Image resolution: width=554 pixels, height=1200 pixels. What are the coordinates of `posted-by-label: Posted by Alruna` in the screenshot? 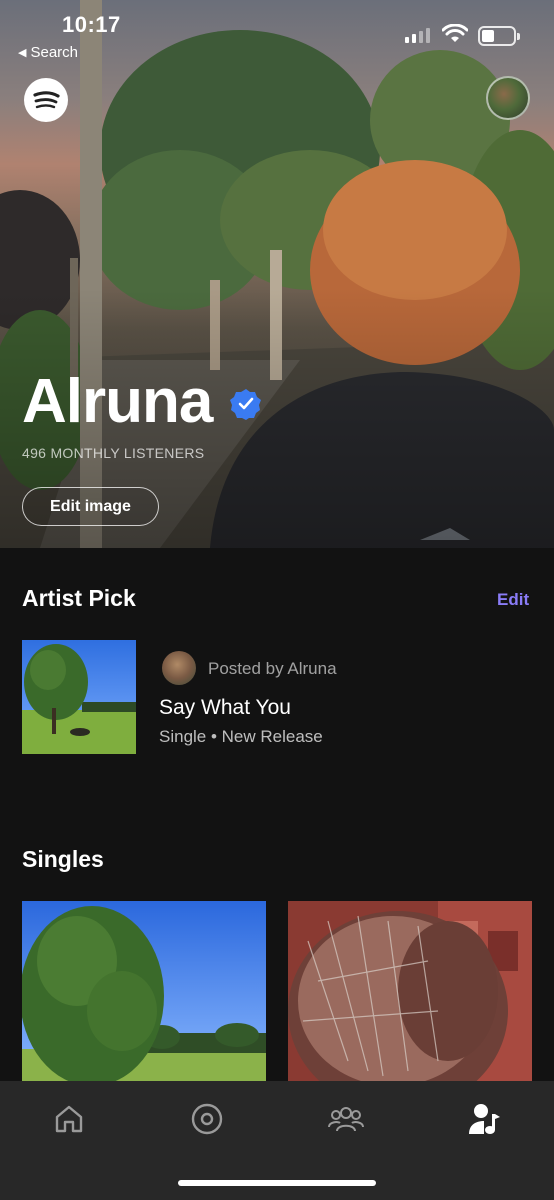 It's located at (272, 668).